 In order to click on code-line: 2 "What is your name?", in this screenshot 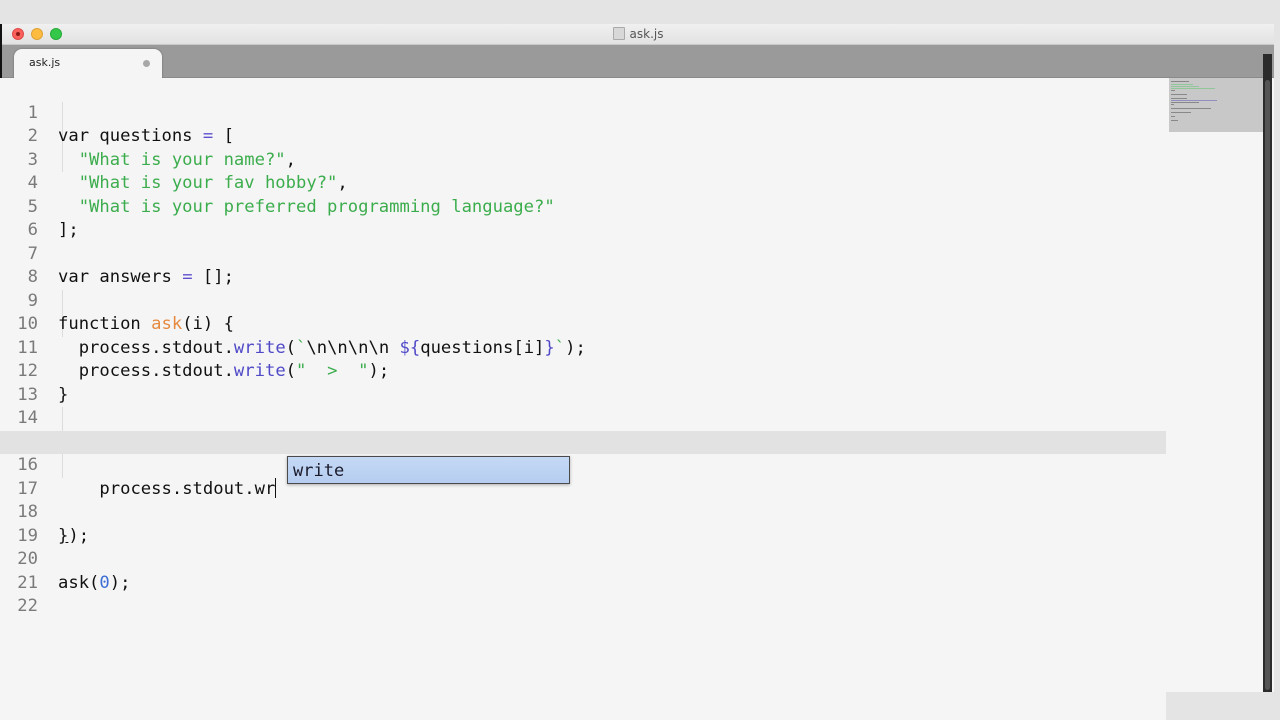, I will do `click(583, 136)`.